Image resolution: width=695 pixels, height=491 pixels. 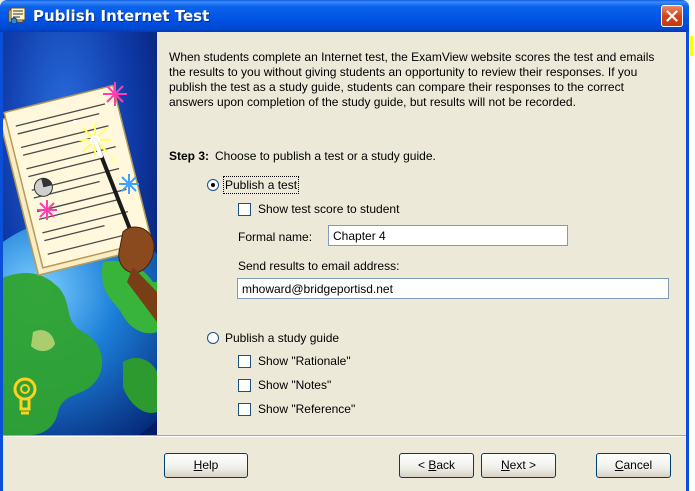 What do you see at coordinates (453, 288) in the screenshot?
I see `email-field: mhoward@bridgeportisd.net` at bounding box center [453, 288].